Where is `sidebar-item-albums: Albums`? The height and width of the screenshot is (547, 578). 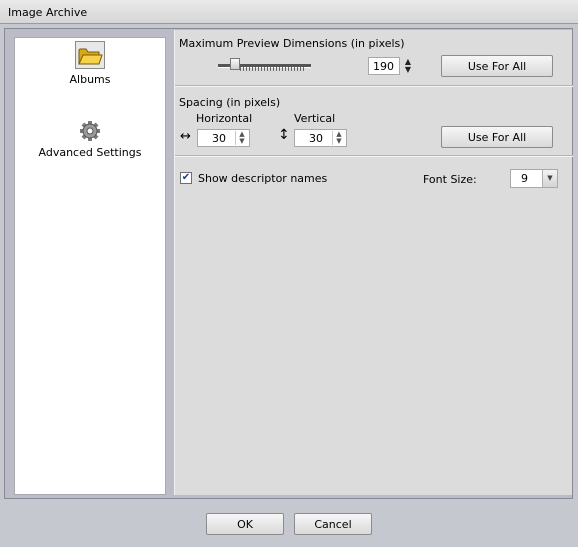
sidebar-item-albums: Albums is located at coordinates (90, 63).